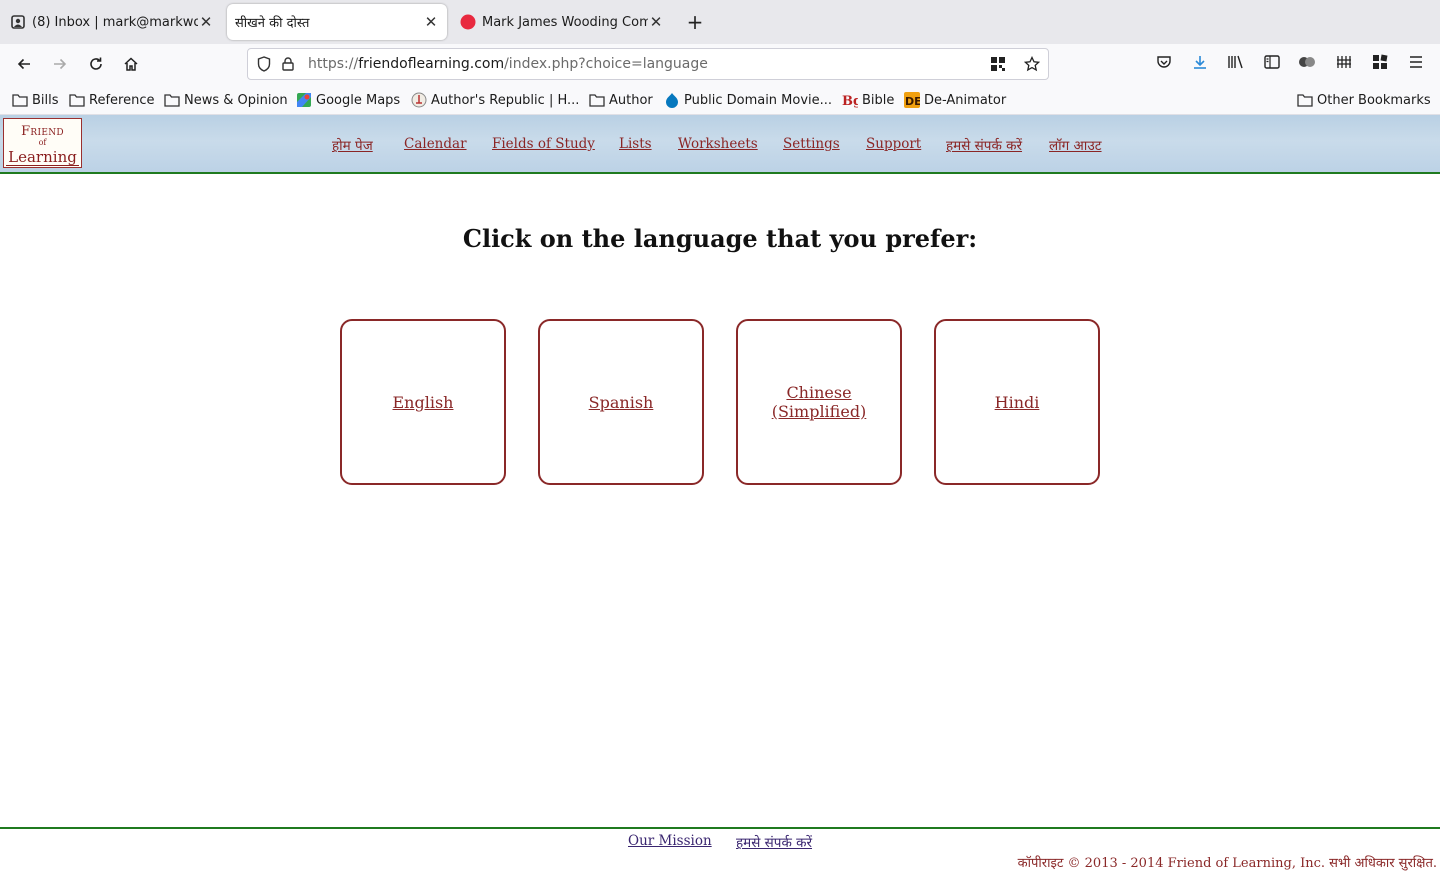 The width and height of the screenshot is (1440, 871). Describe the element at coordinates (115, 22) in the screenshot. I see `tab-title: (8) Inbox | mark@markwo` at that location.